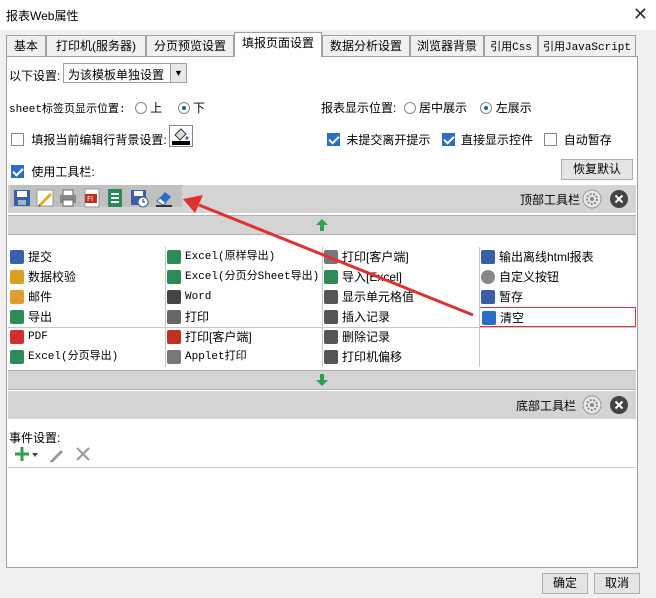 This screenshot has width=656, height=598. What do you see at coordinates (486, 108) in the screenshot?
I see `radio-report-left` at bounding box center [486, 108].